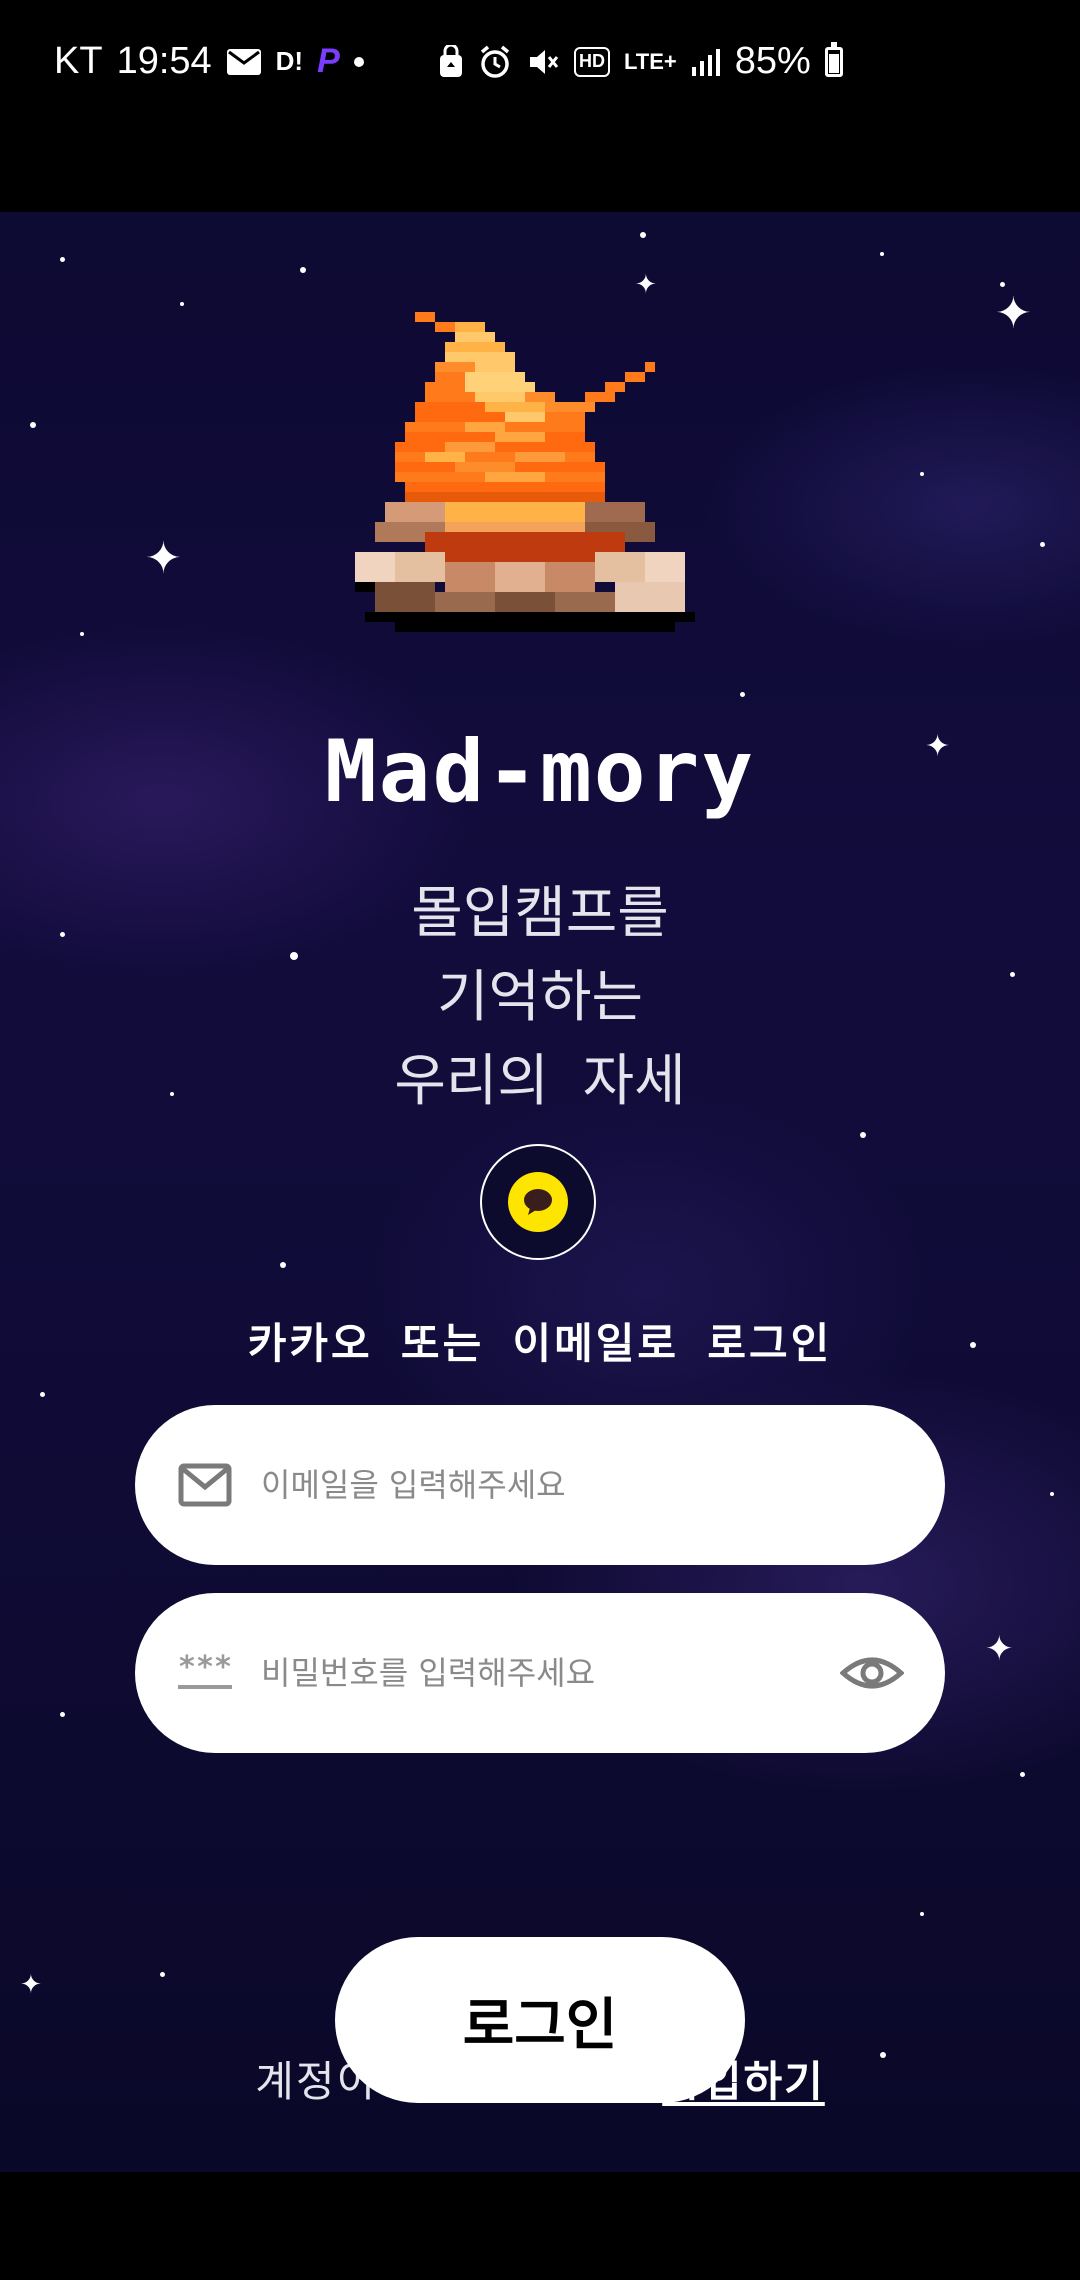  I want to click on tagline: 몰입캠프를 기억하는 우리의 자세, so click(540, 998).